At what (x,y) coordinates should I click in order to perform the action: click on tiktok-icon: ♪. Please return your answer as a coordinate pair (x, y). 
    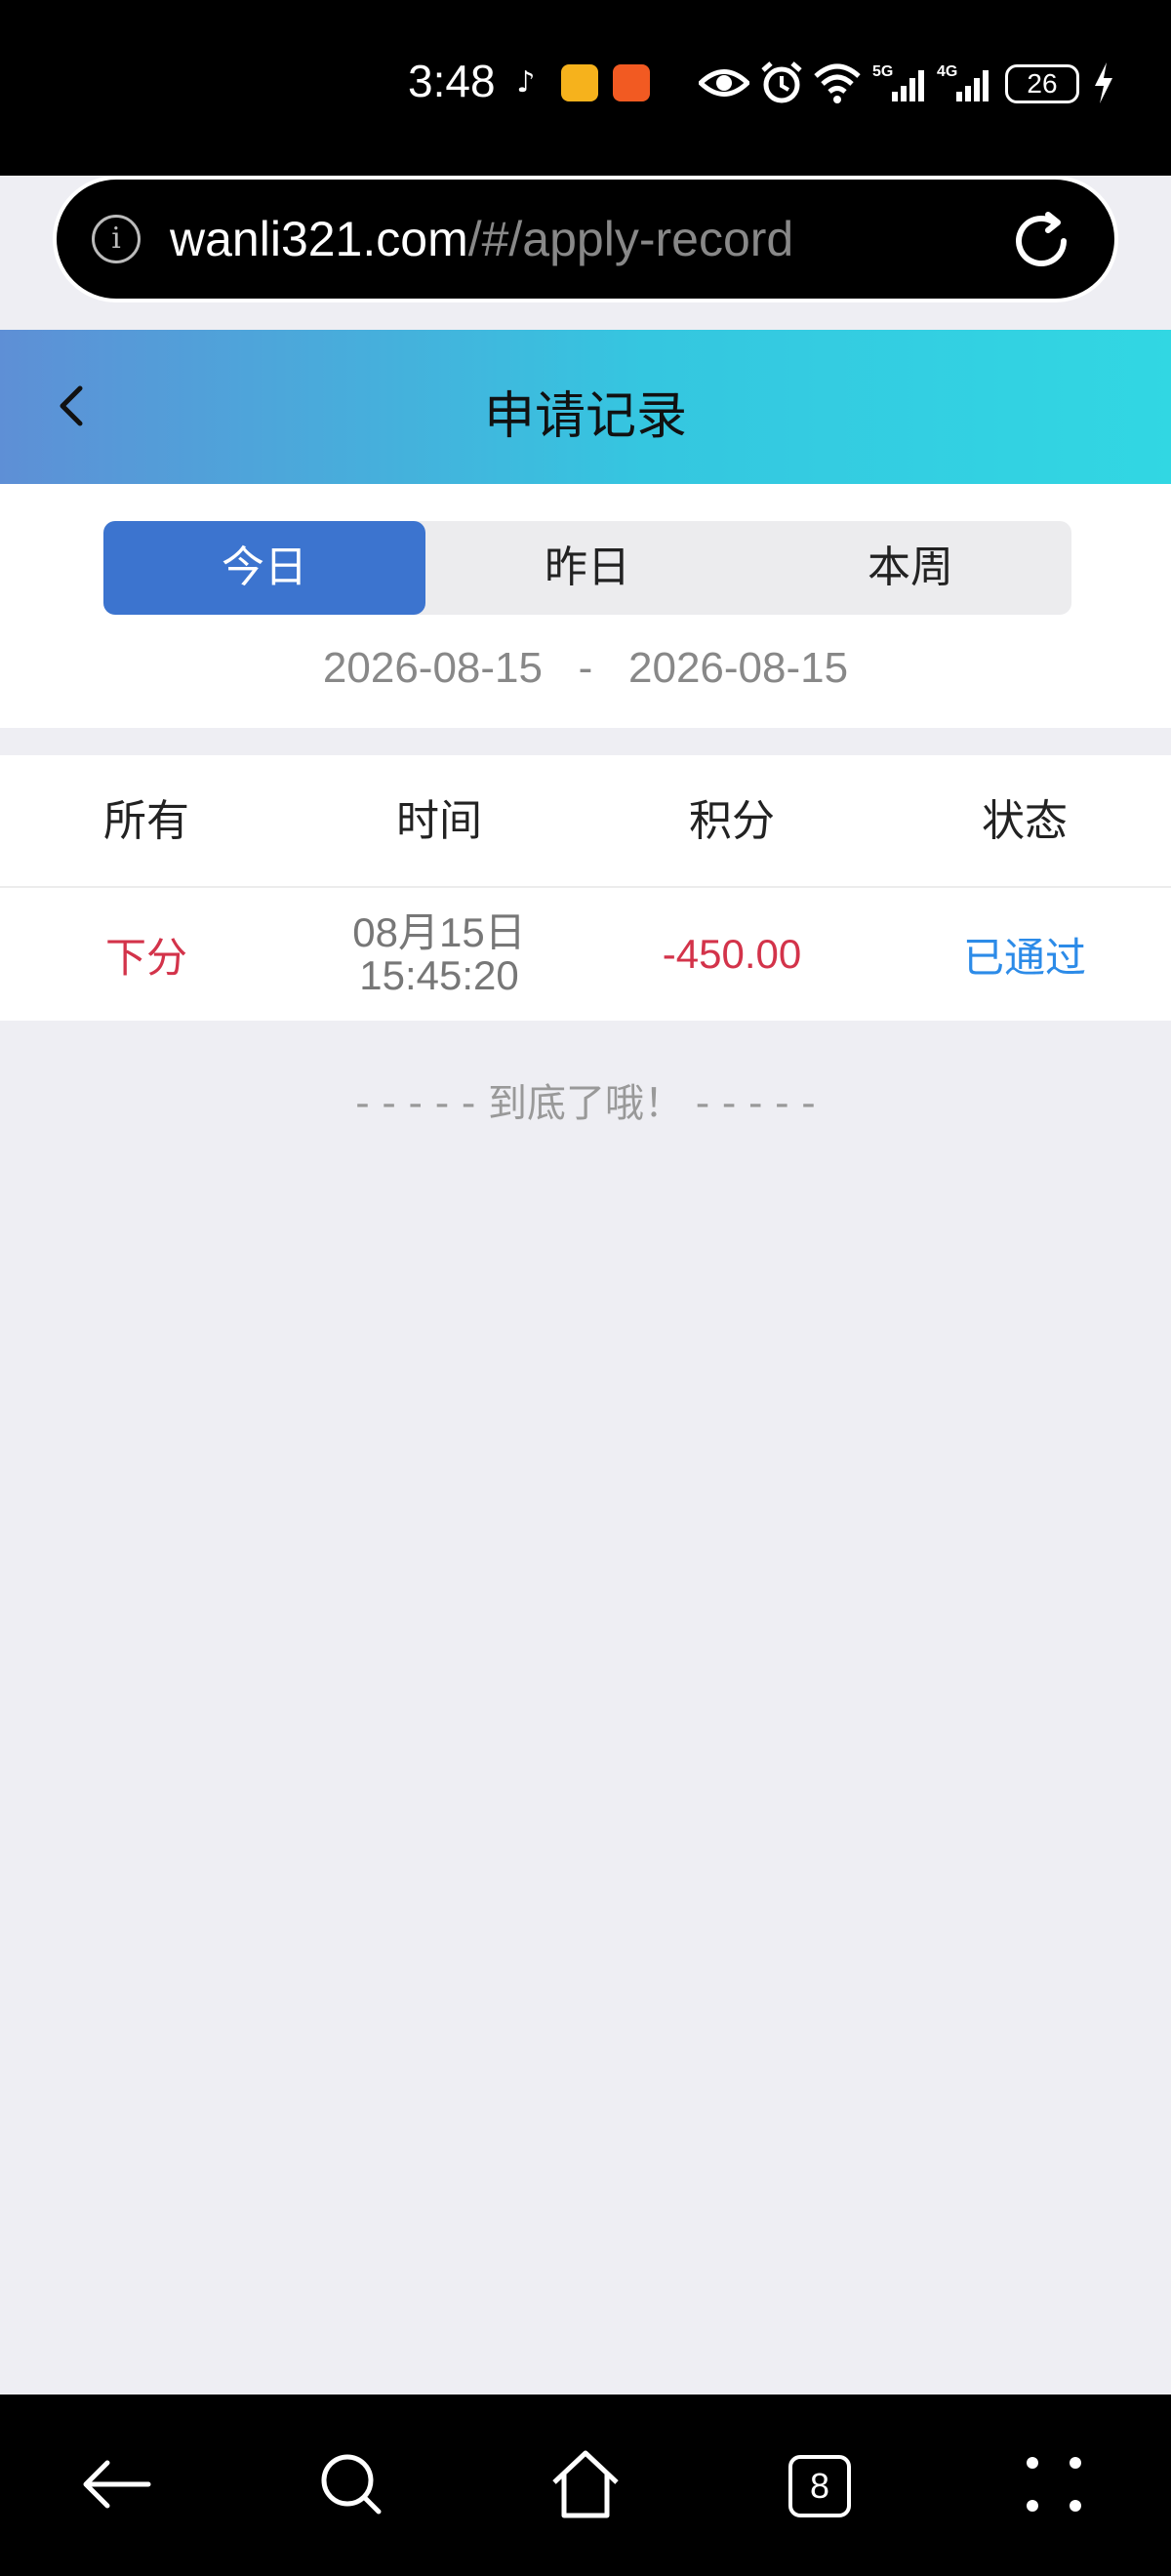
    Looking at the image, I should click on (526, 82).